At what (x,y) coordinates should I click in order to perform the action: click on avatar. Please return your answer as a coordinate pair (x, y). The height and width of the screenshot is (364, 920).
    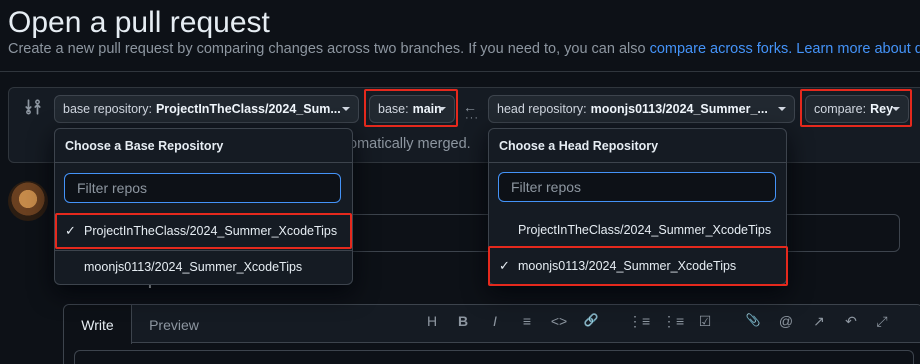
    Looking at the image, I should click on (28, 201).